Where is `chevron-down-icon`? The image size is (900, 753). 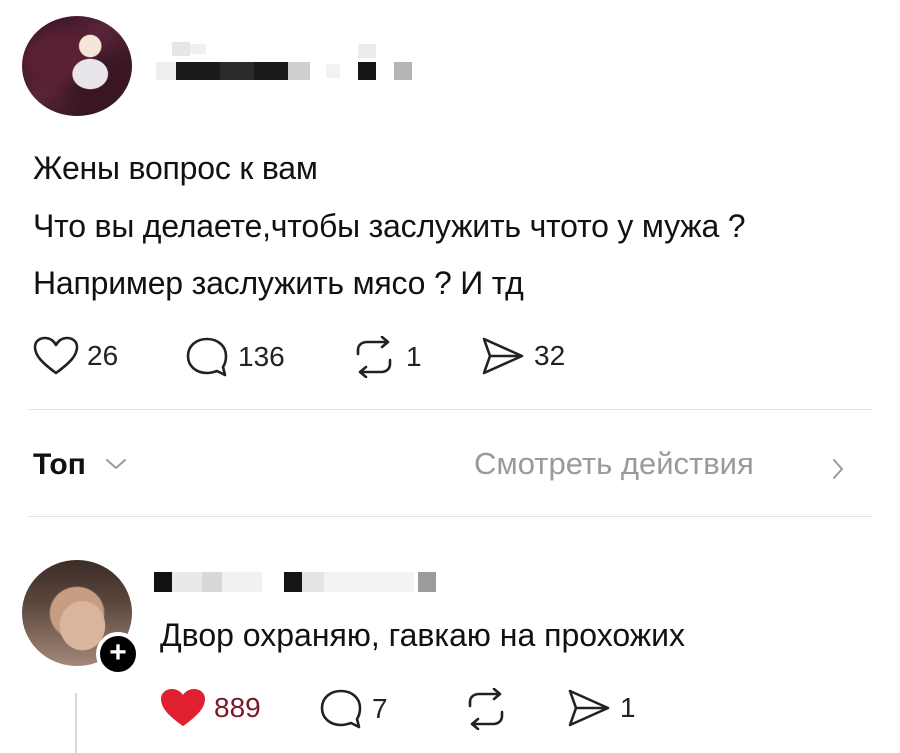
chevron-down-icon is located at coordinates (116, 464).